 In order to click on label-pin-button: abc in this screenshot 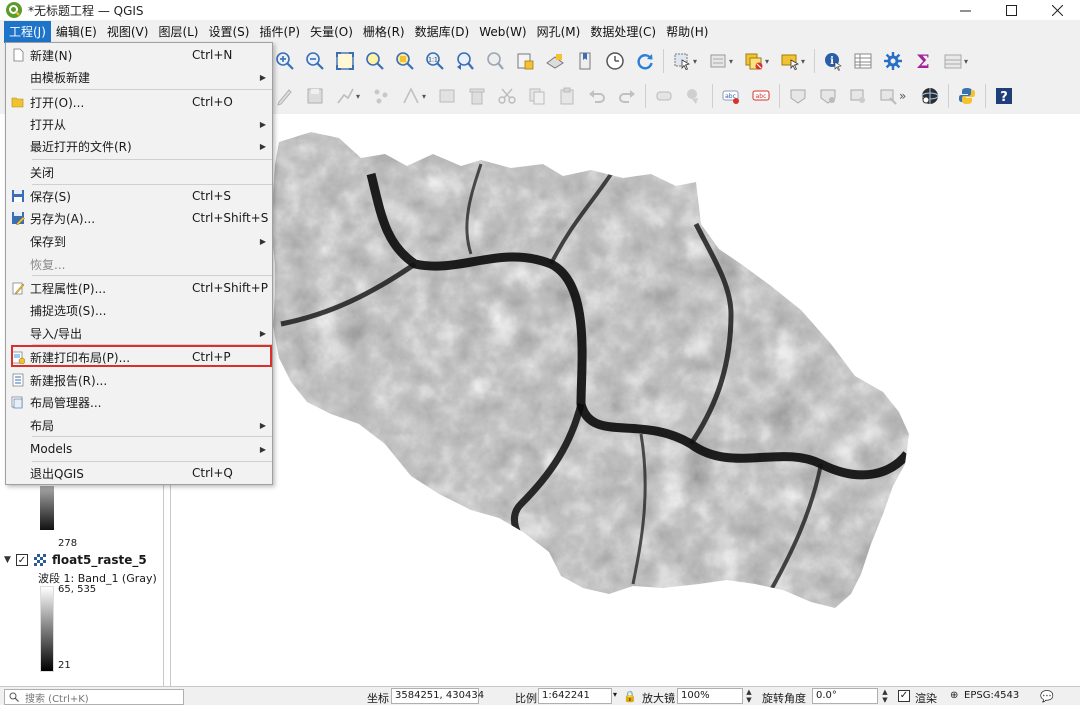, I will do `click(761, 96)`.